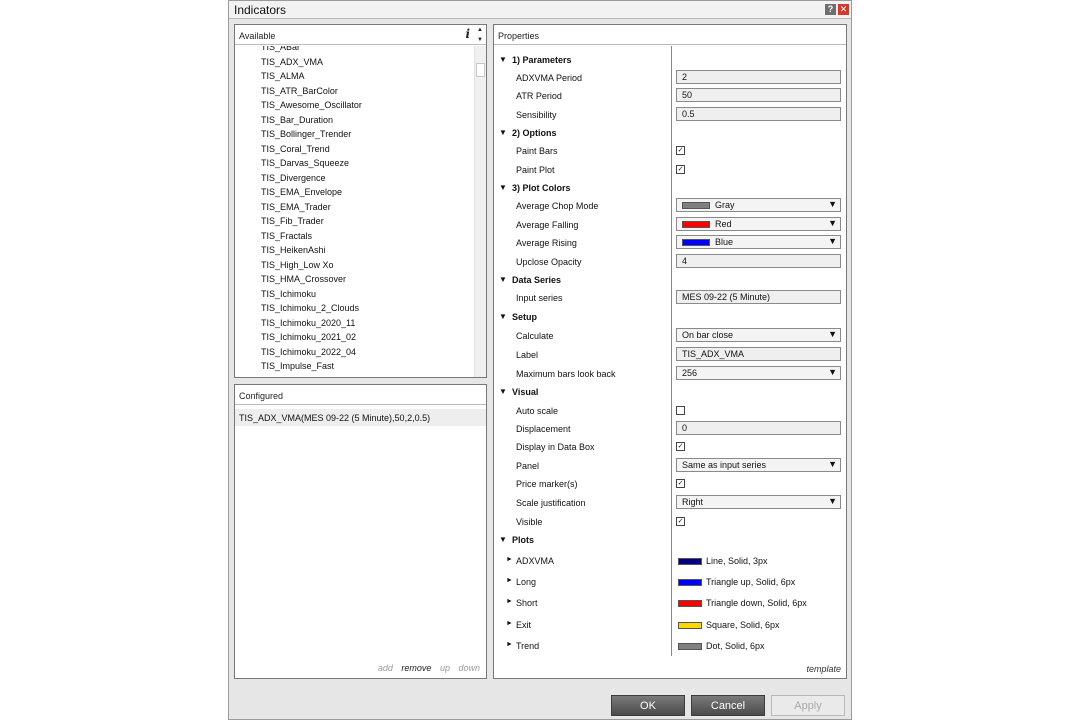 This screenshot has height=720, width=1080. What do you see at coordinates (525, 392) in the screenshot?
I see `section-label: Visual` at bounding box center [525, 392].